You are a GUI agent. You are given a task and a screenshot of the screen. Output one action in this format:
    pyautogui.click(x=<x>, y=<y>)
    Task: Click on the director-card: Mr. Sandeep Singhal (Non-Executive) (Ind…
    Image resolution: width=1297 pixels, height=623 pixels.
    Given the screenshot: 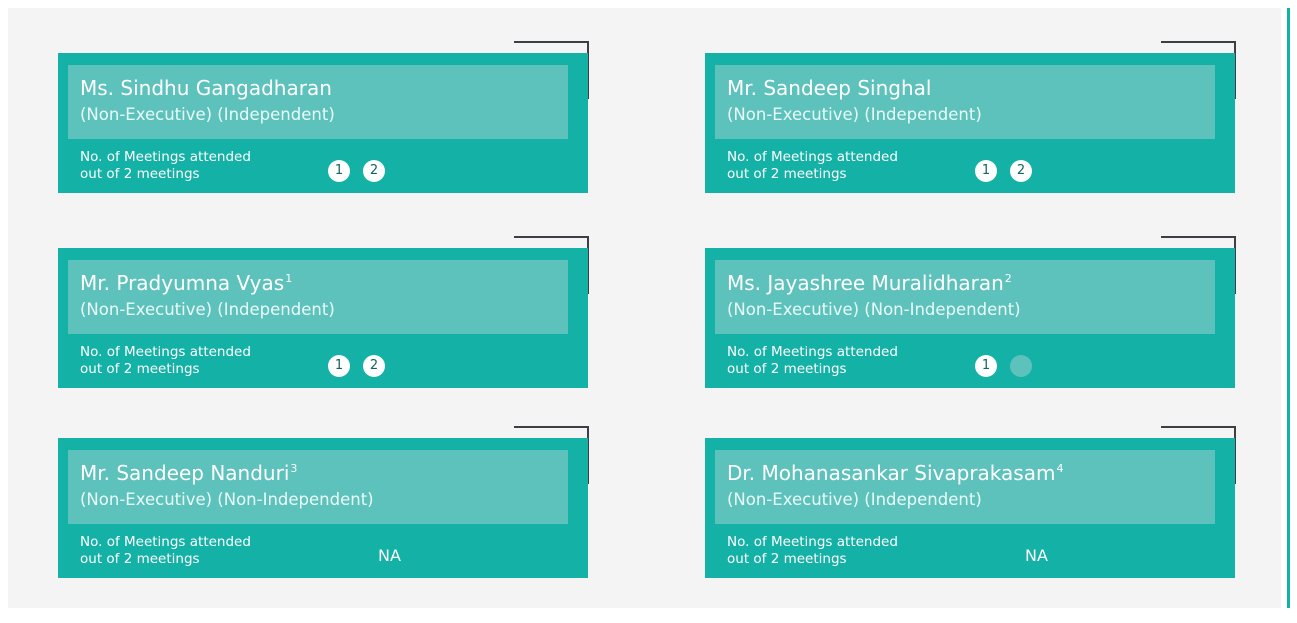 What is the action you would take?
    pyautogui.click(x=970, y=117)
    